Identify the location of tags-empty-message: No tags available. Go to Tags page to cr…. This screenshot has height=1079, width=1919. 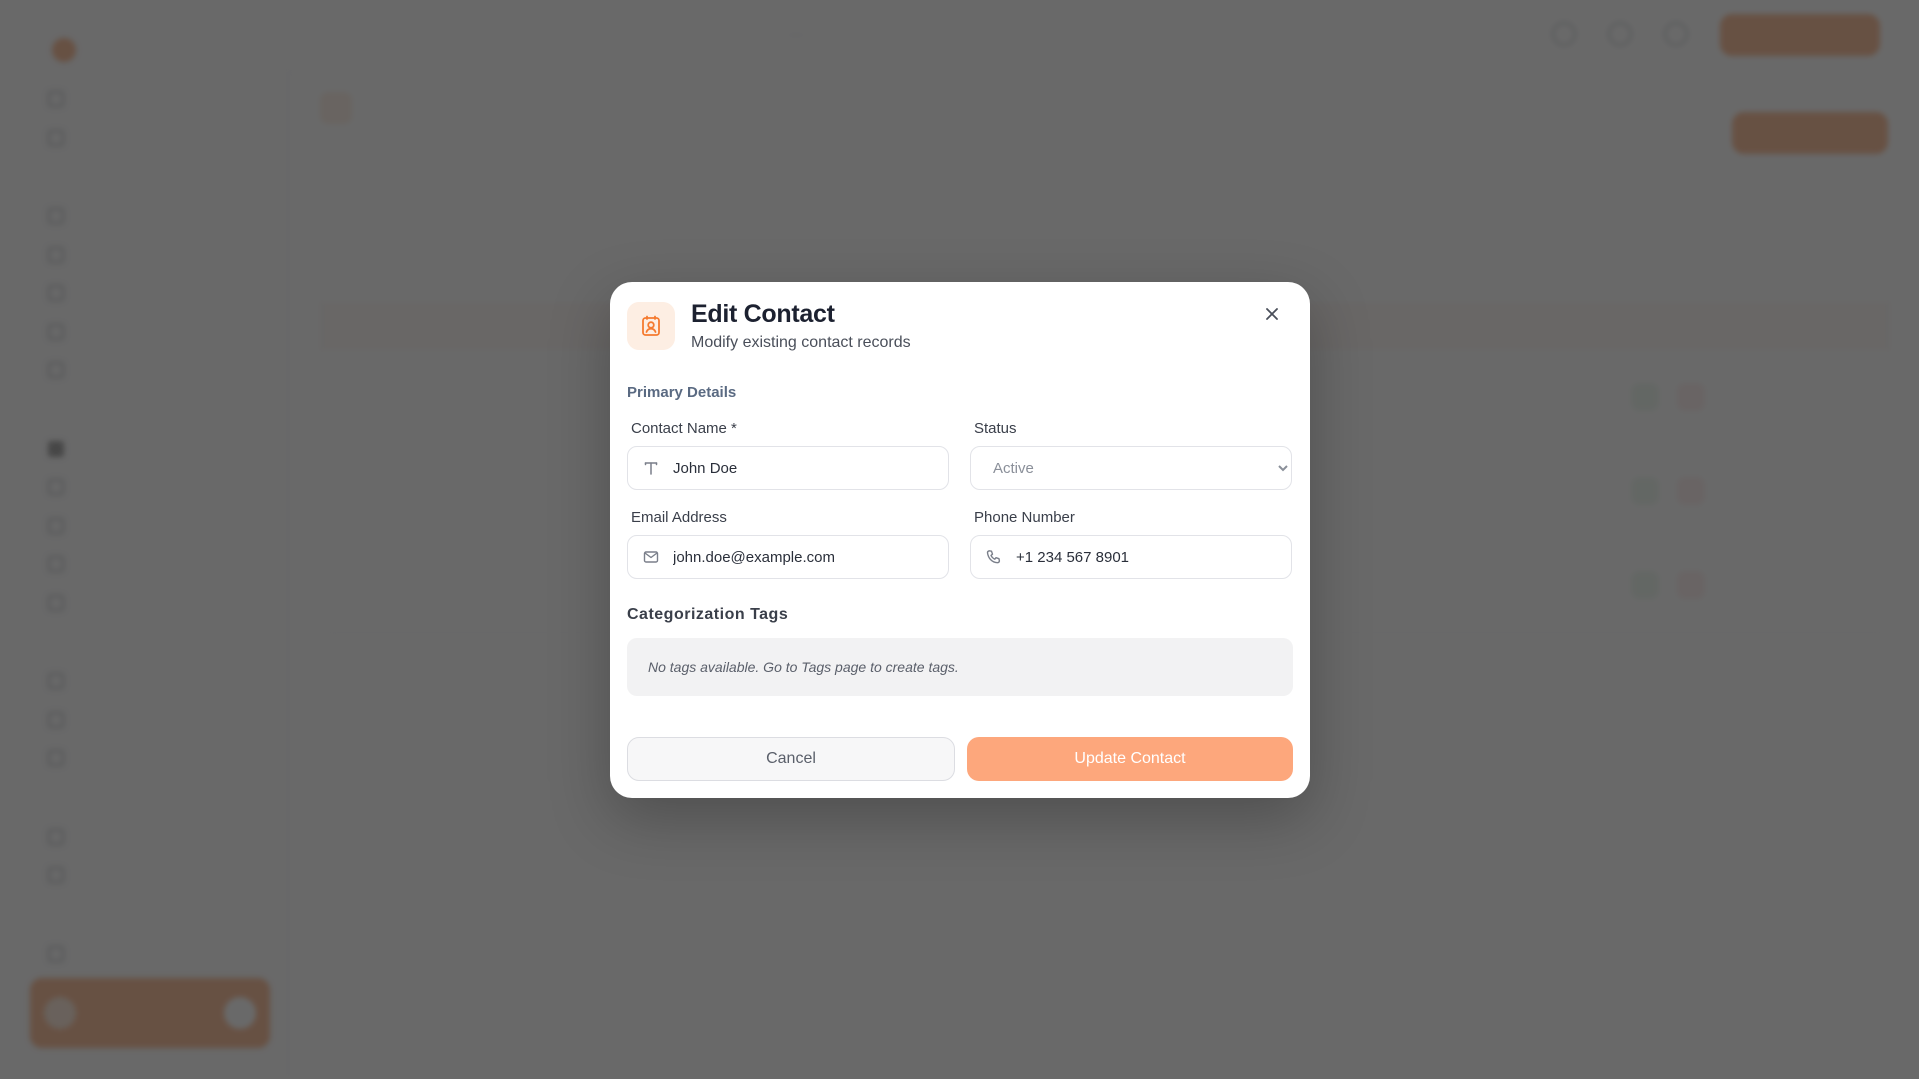
(803, 667).